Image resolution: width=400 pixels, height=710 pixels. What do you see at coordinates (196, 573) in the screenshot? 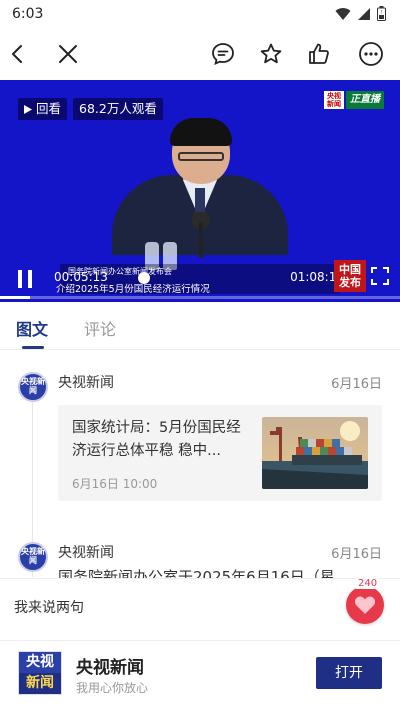
I see `feed-preview-text: 国务院新闻办公室于2025年6月16日（星` at bounding box center [196, 573].